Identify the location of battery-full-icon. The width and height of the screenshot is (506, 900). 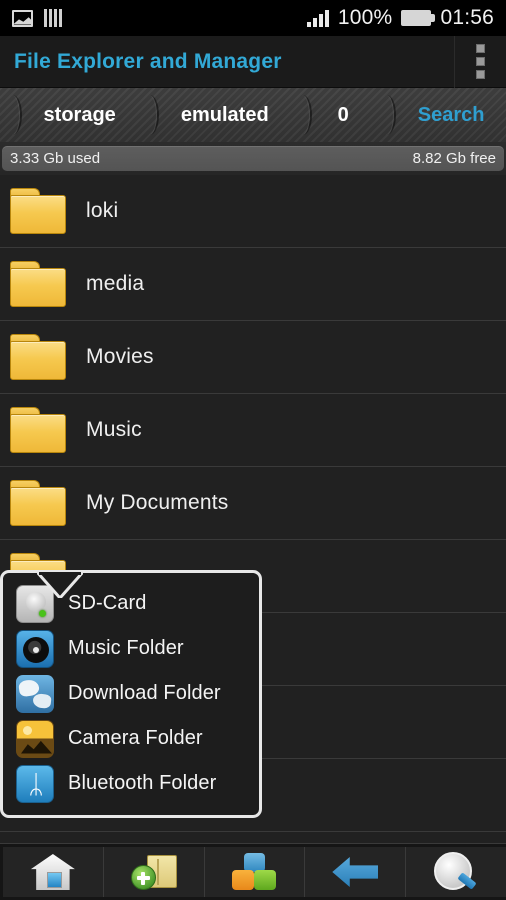
(418, 18).